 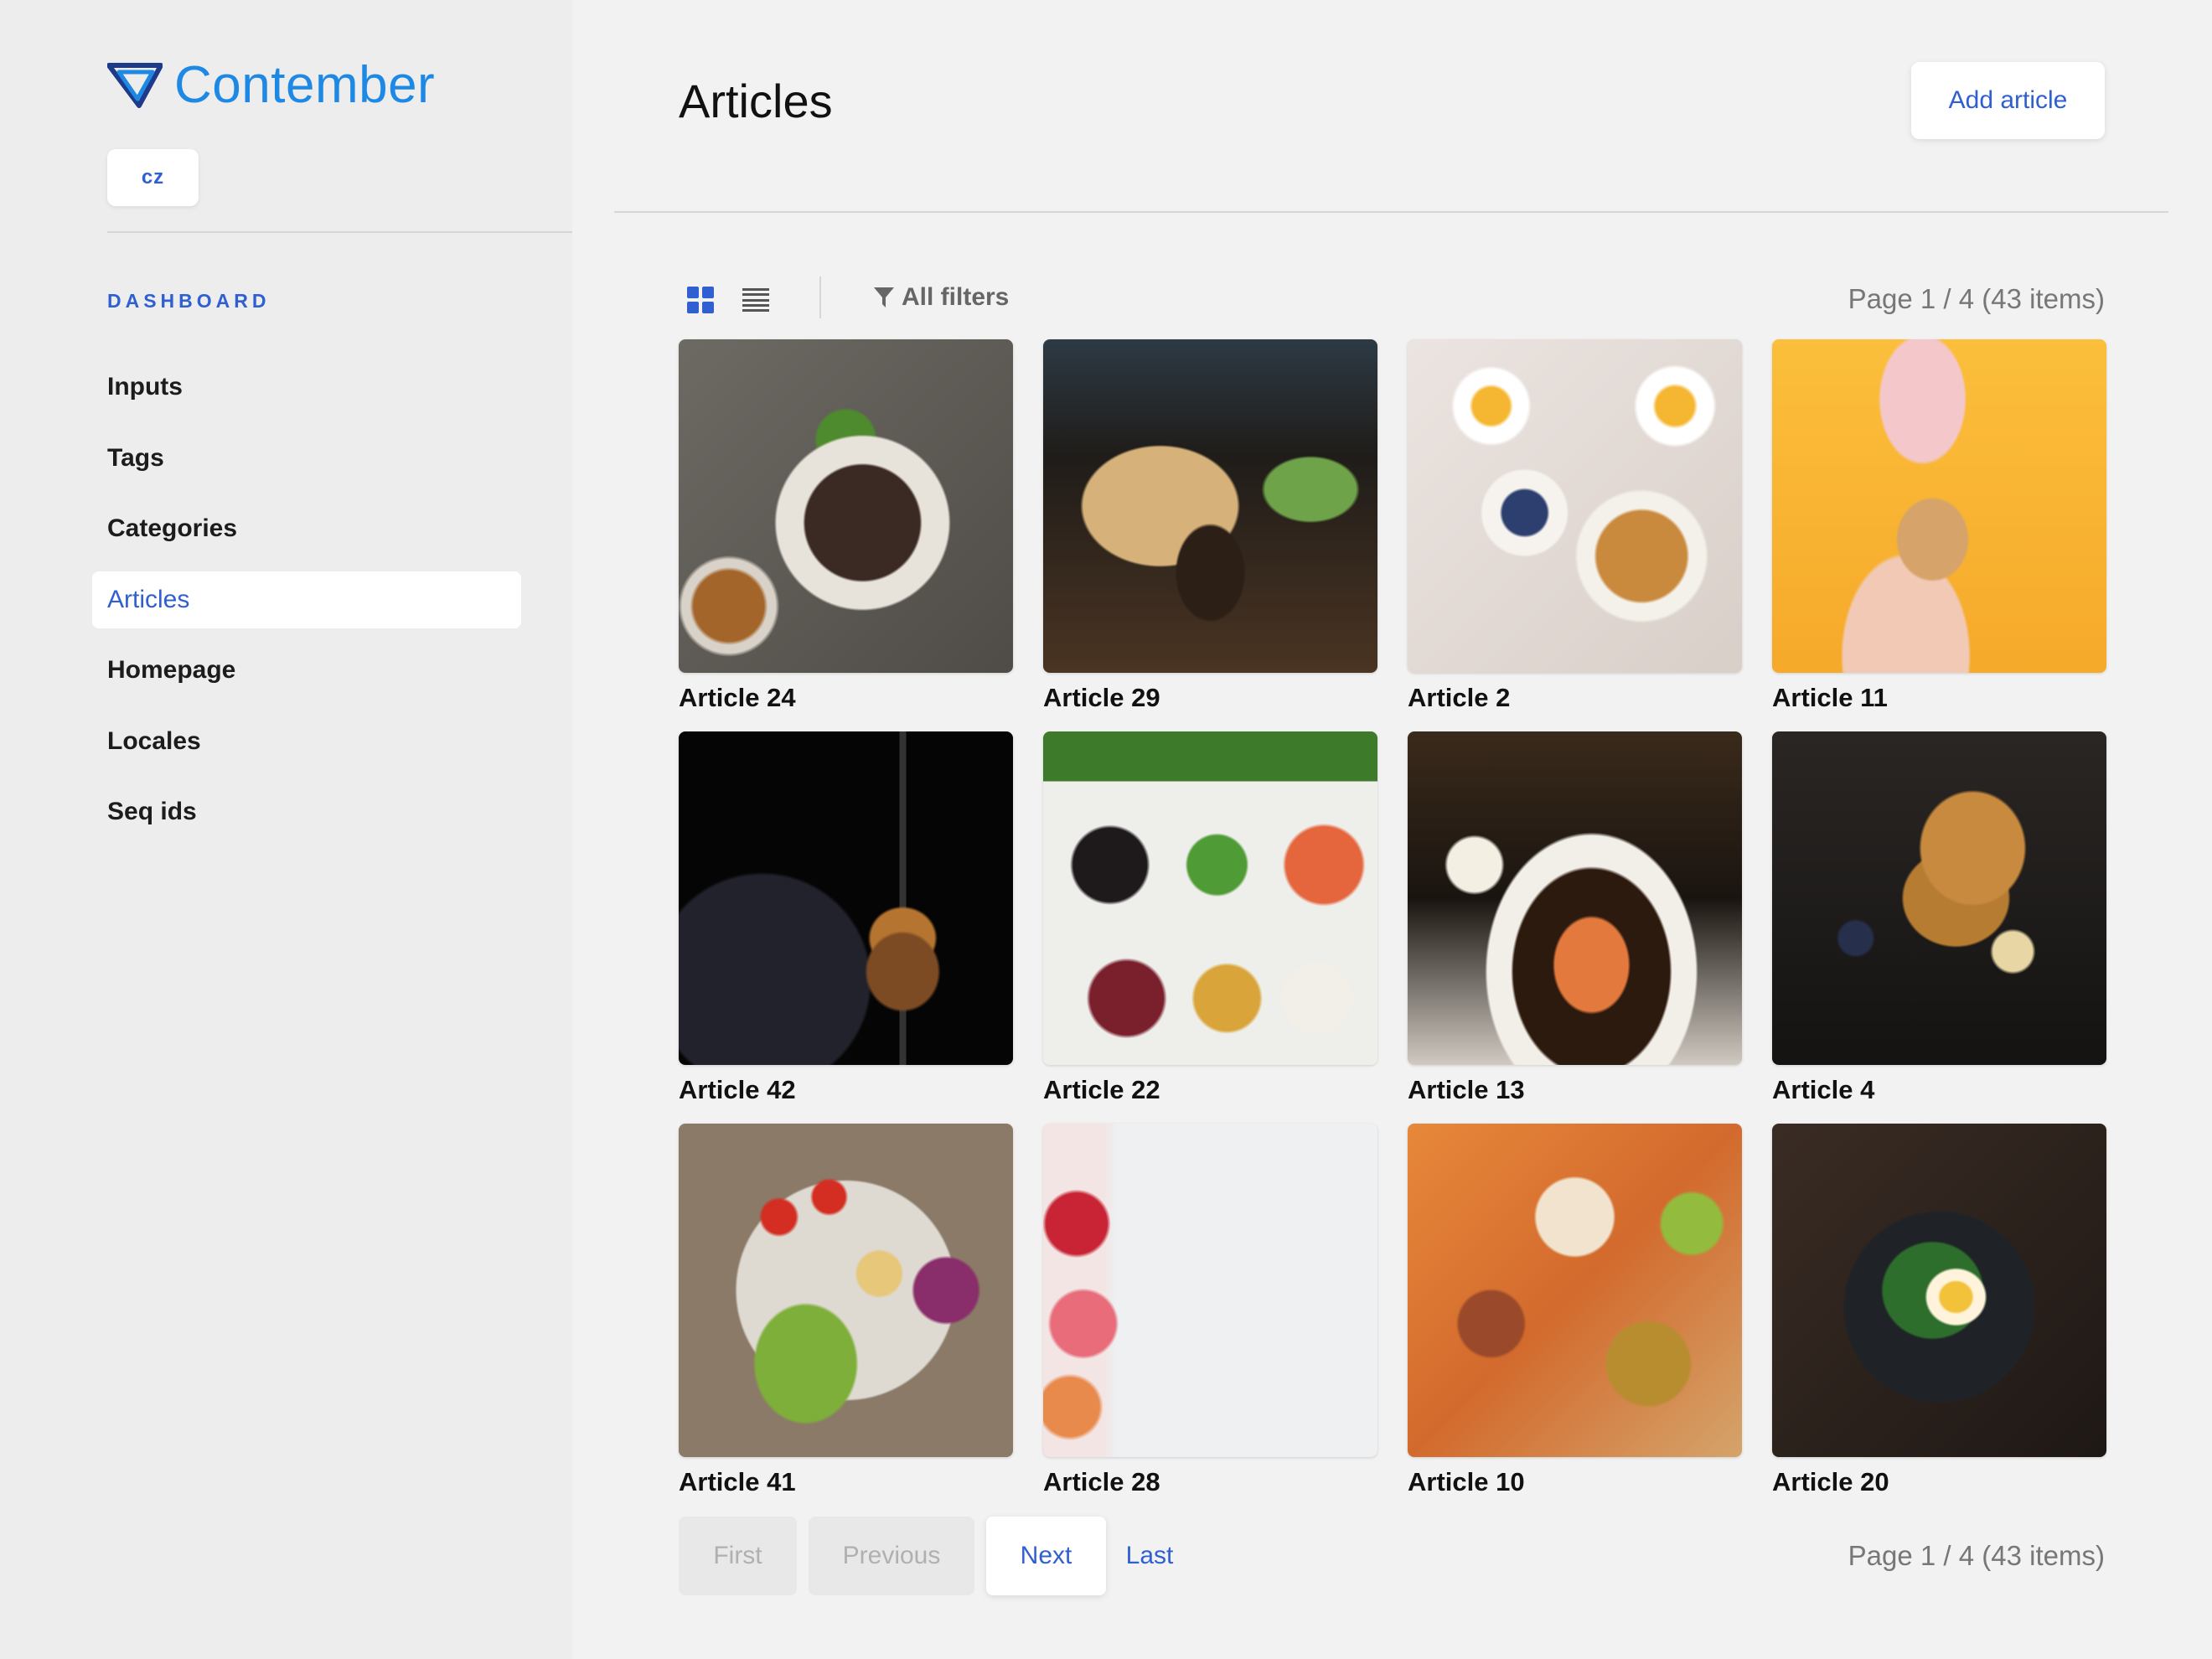 I want to click on article-title: Article 29, so click(x=1101, y=697).